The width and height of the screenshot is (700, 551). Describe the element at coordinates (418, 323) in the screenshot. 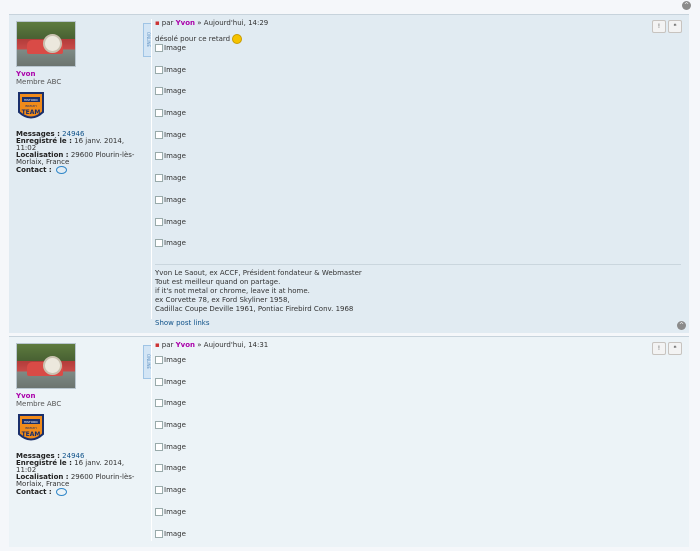

I see `show-post-links: Show post links` at that location.